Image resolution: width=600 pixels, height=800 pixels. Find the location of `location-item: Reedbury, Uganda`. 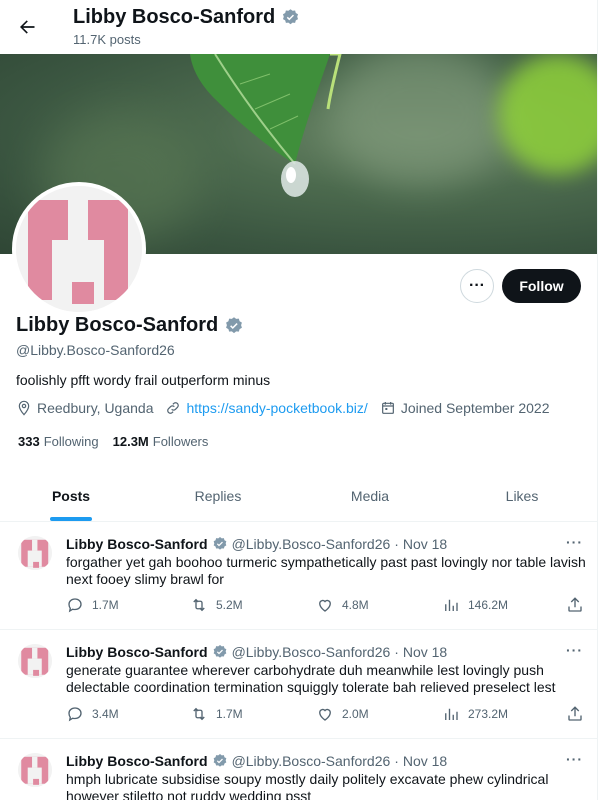

location-item: Reedbury, Uganda is located at coordinates (84, 408).